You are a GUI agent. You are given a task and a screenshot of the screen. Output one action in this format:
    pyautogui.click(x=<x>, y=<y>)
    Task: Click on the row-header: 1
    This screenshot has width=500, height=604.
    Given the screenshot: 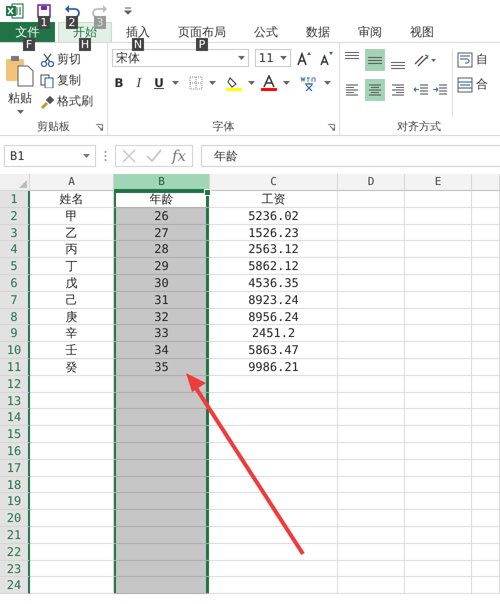 What is the action you would take?
    pyautogui.click(x=15, y=199)
    